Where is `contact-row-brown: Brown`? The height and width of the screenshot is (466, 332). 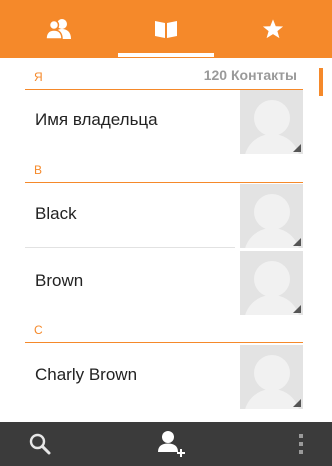
contact-row-brown: Brown is located at coordinates (164, 283).